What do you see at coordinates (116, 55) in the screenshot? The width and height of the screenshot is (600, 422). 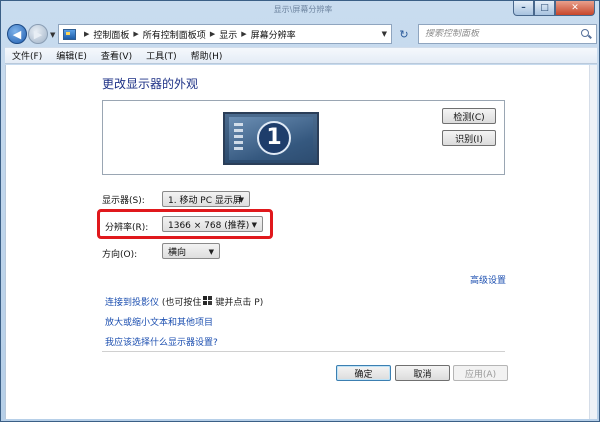 I see `menu-view: 查看(V)` at bounding box center [116, 55].